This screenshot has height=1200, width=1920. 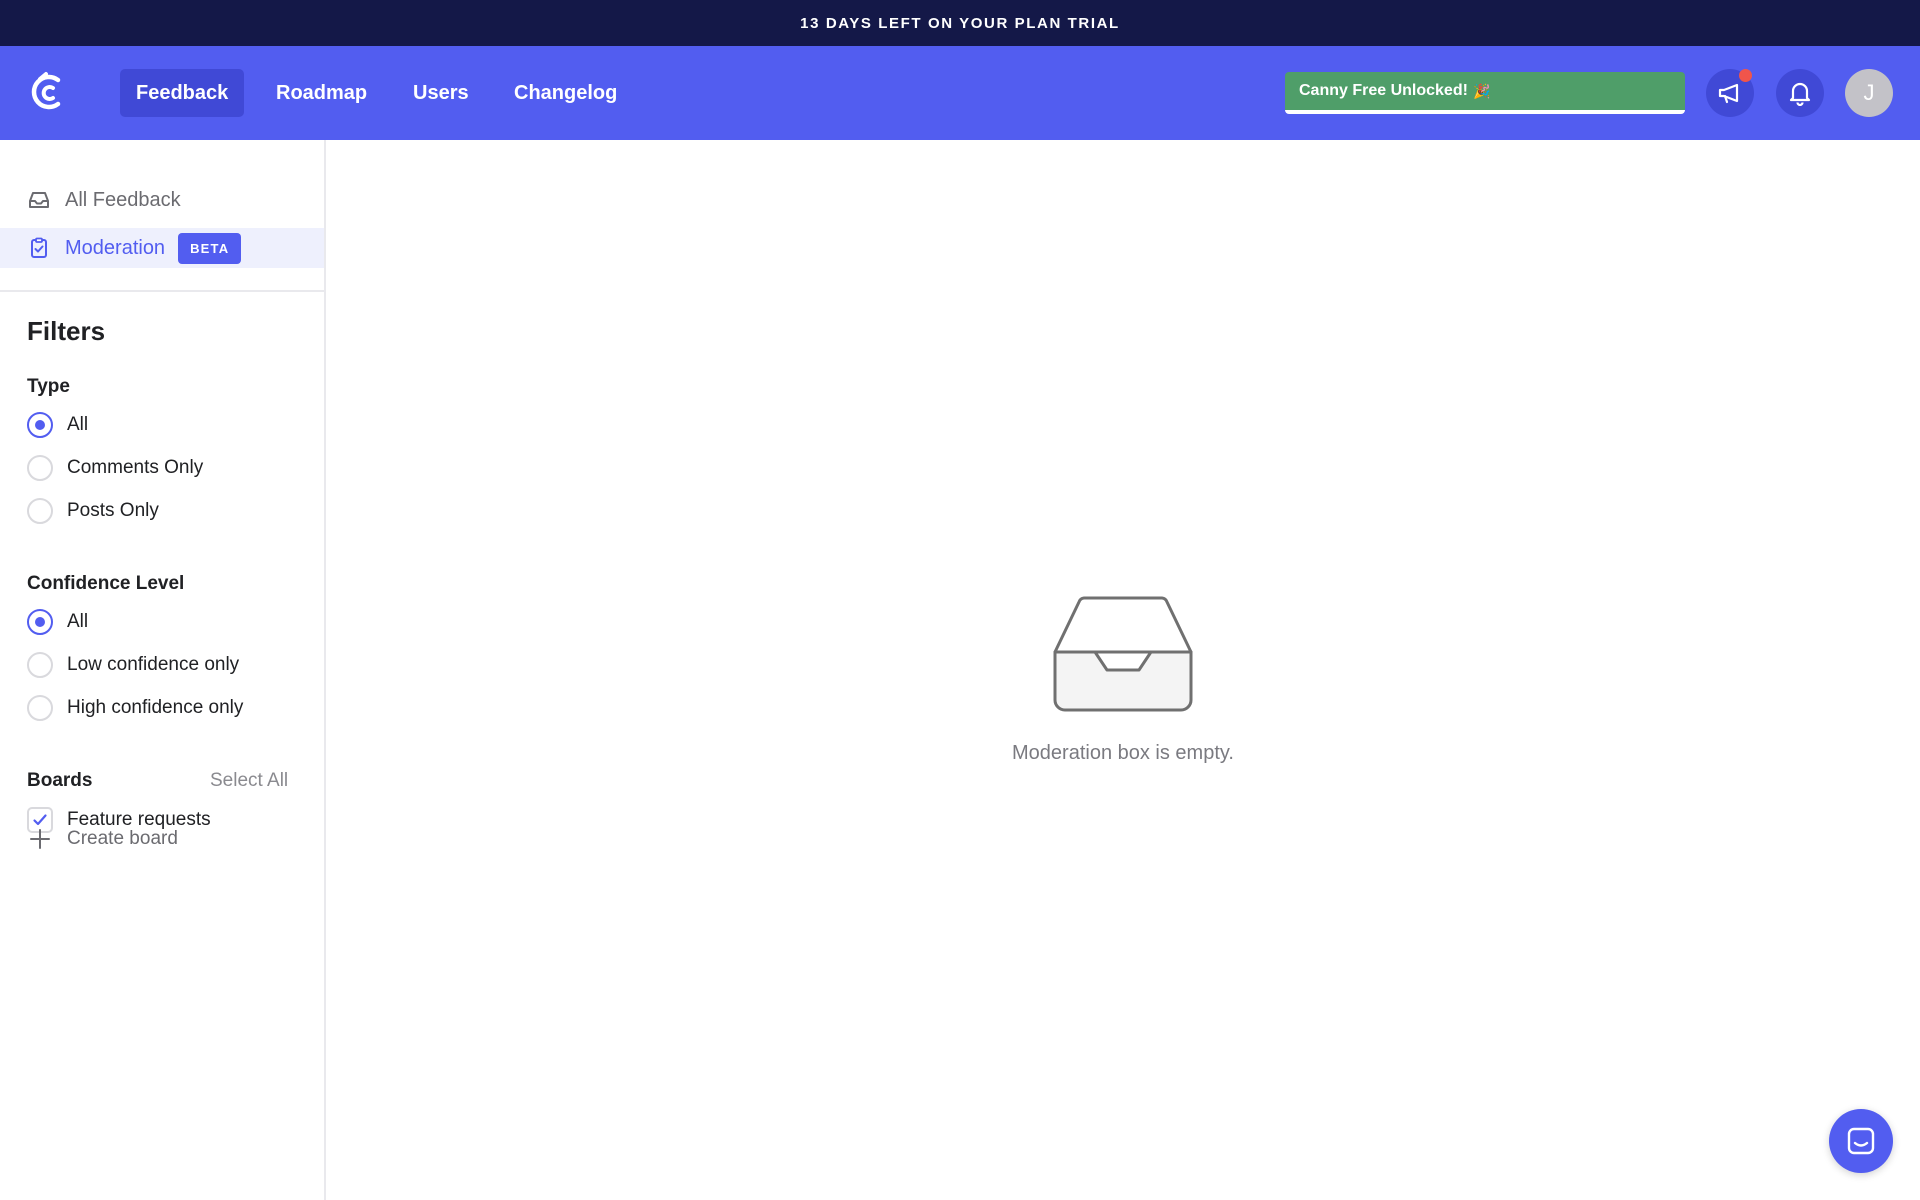 What do you see at coordinates (66, 331) in the screenshot?
I see `filters-heading: Filters` at bounding box center [66, 331].